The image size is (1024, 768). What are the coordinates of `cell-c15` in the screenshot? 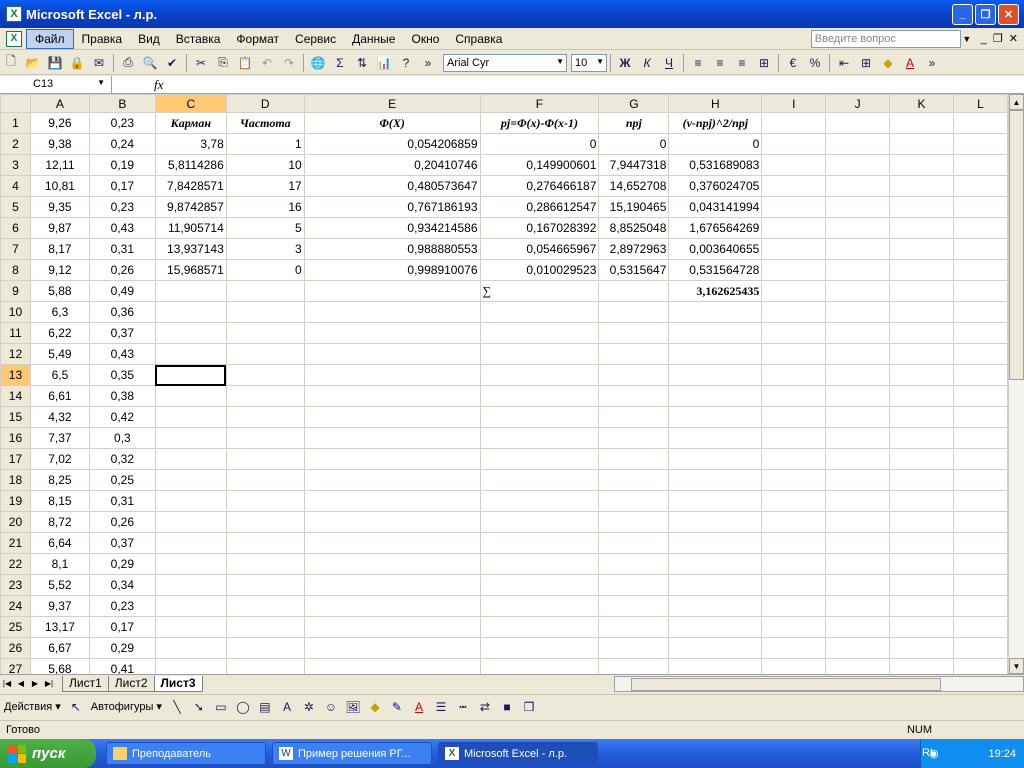 It's located at (190, 417).